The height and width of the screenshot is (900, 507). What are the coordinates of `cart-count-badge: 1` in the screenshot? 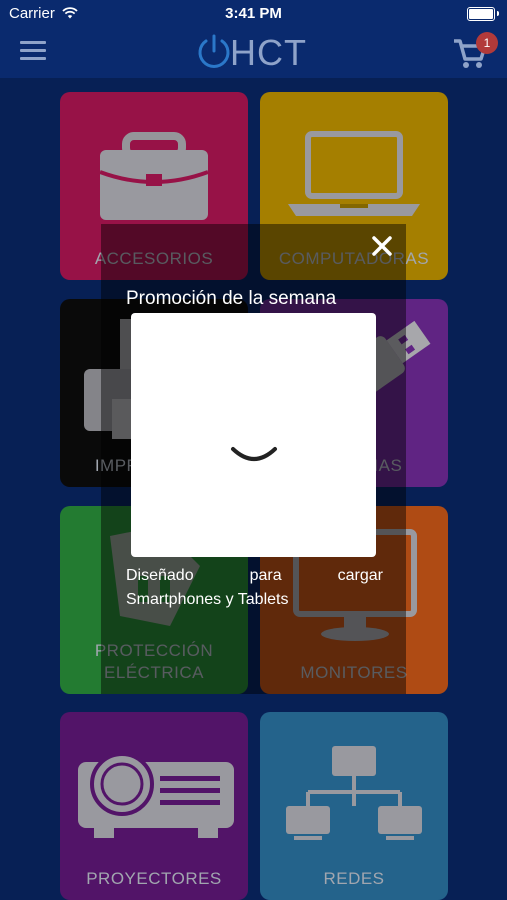 It's located at (487, 43).